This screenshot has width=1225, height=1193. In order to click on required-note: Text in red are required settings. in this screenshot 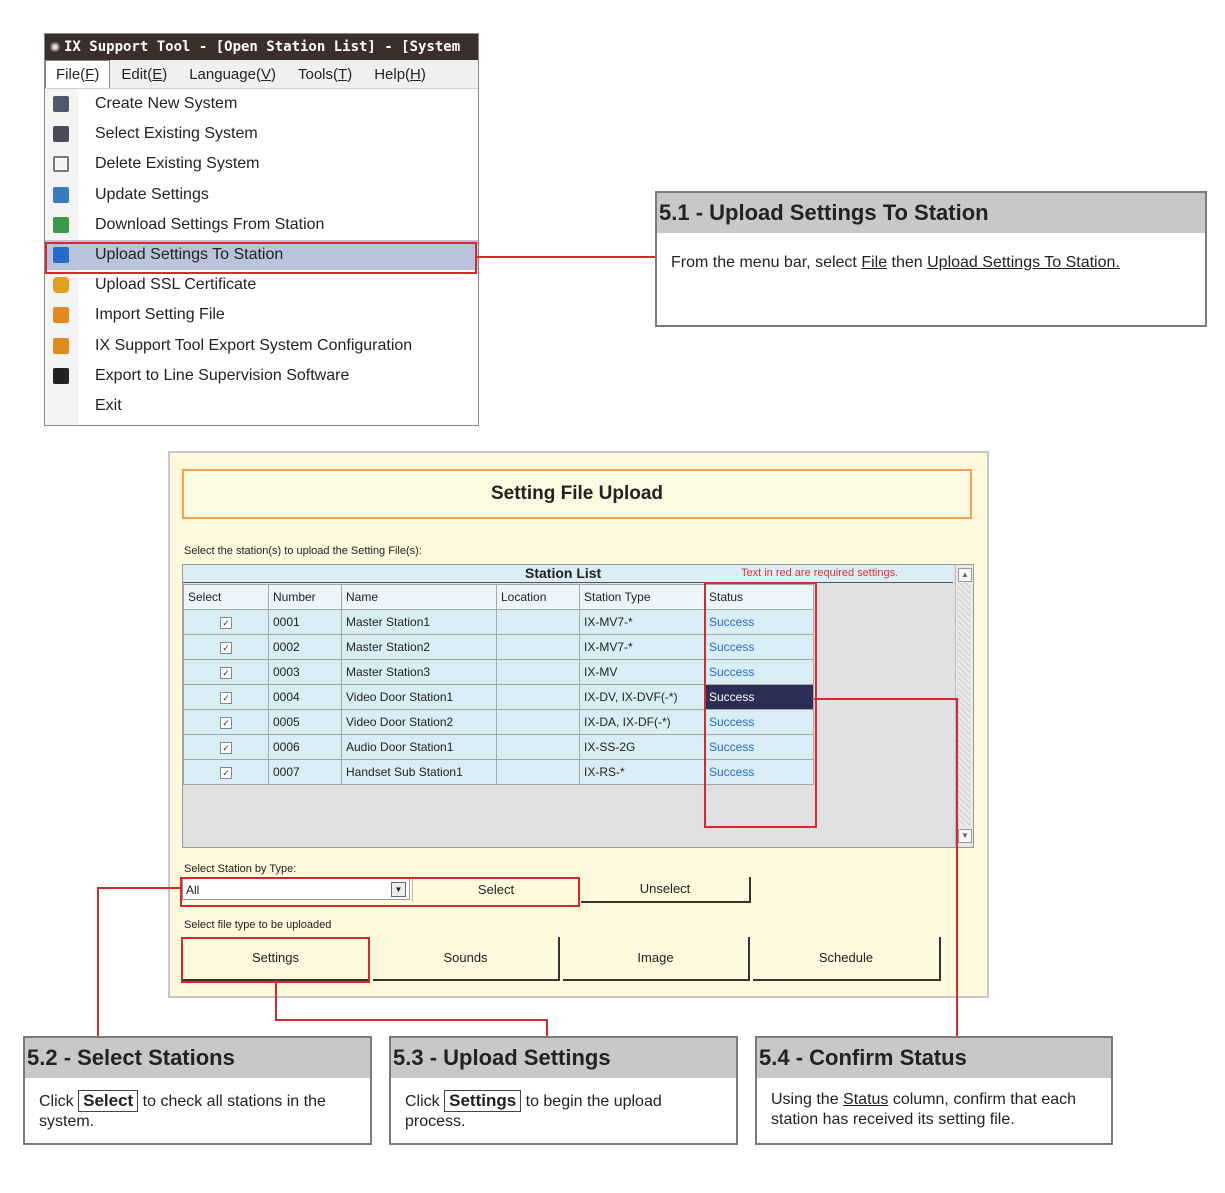, I will do `click(820, 573)`.